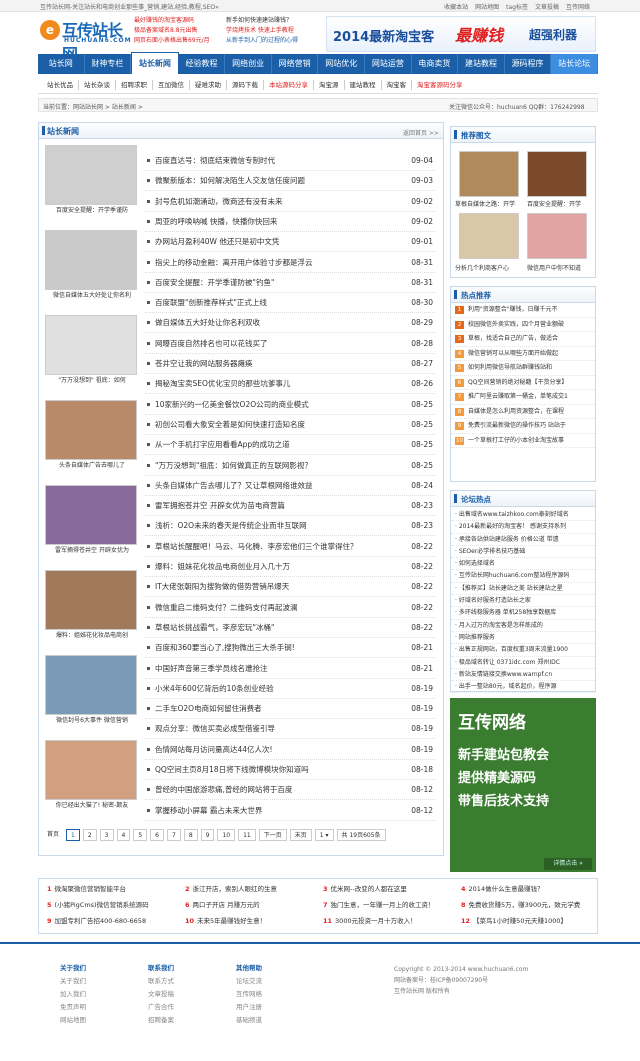 The width and height of the screenshot is (640, 1061). Describe the element at coordinates (157, 835) in the screenshot. I see `pager-page: 6` at that location.